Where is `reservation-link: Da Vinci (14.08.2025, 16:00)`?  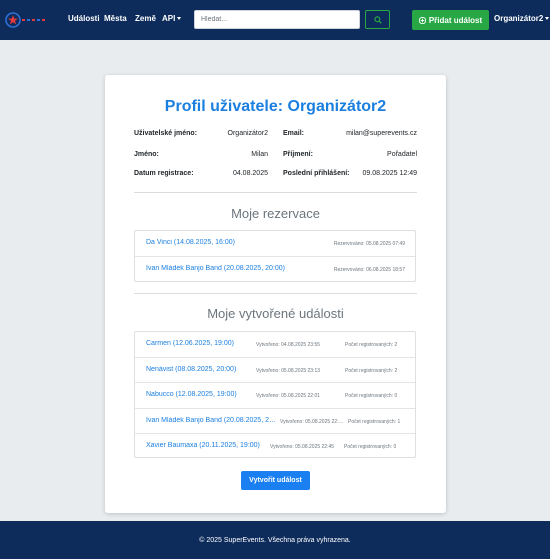
reservation-link: Da Vinci (14.08.2025, 16:00) is located at coordinates (190, 242).